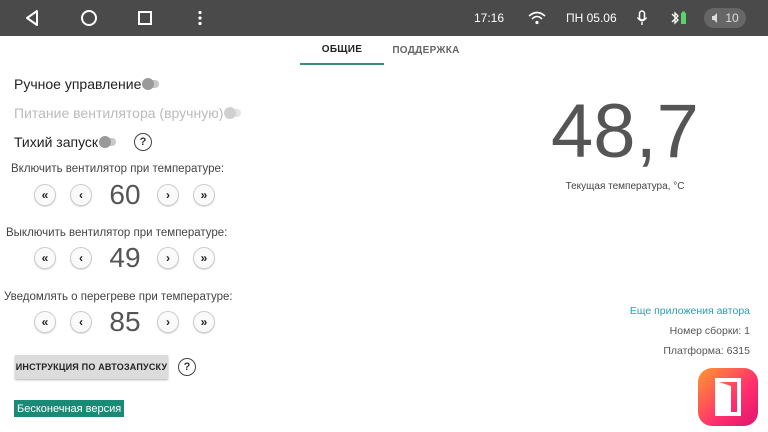 This screenshot has height=432, width=768. Describe the element at coordinates (108, 142) in the screenshot. I see `quiet-start-switch` at that location.